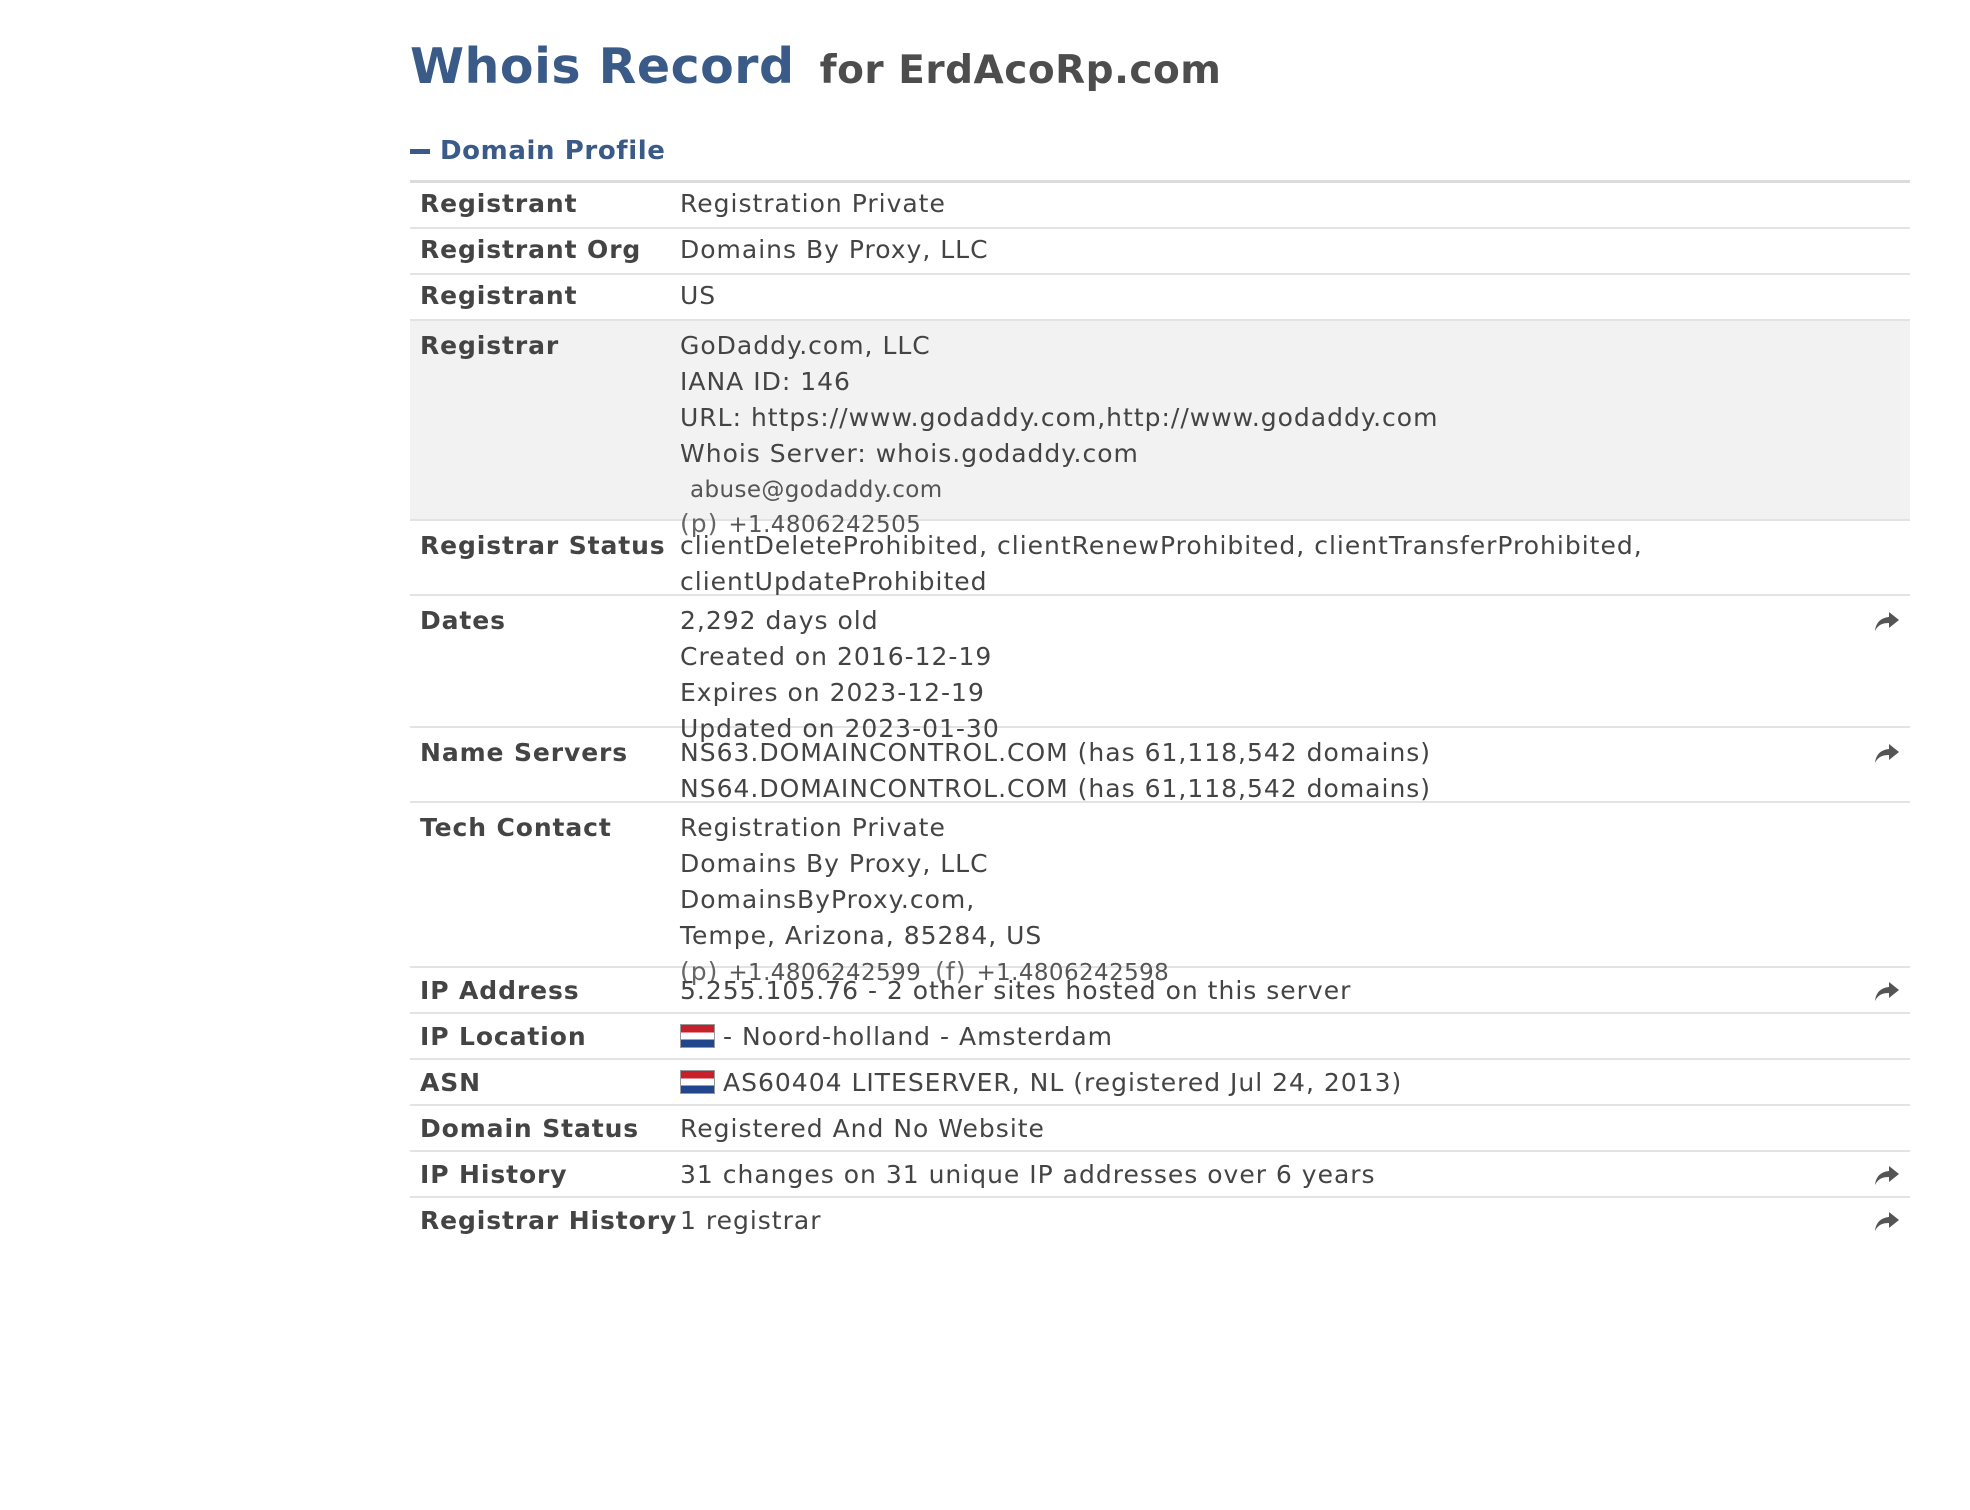 Image resolution: width=1970 pixels, height=1510 pixels. Describe the element at coordinates (836, 656) in the screenshot. I see `created-date: Created on 2016-12-19` at that location.